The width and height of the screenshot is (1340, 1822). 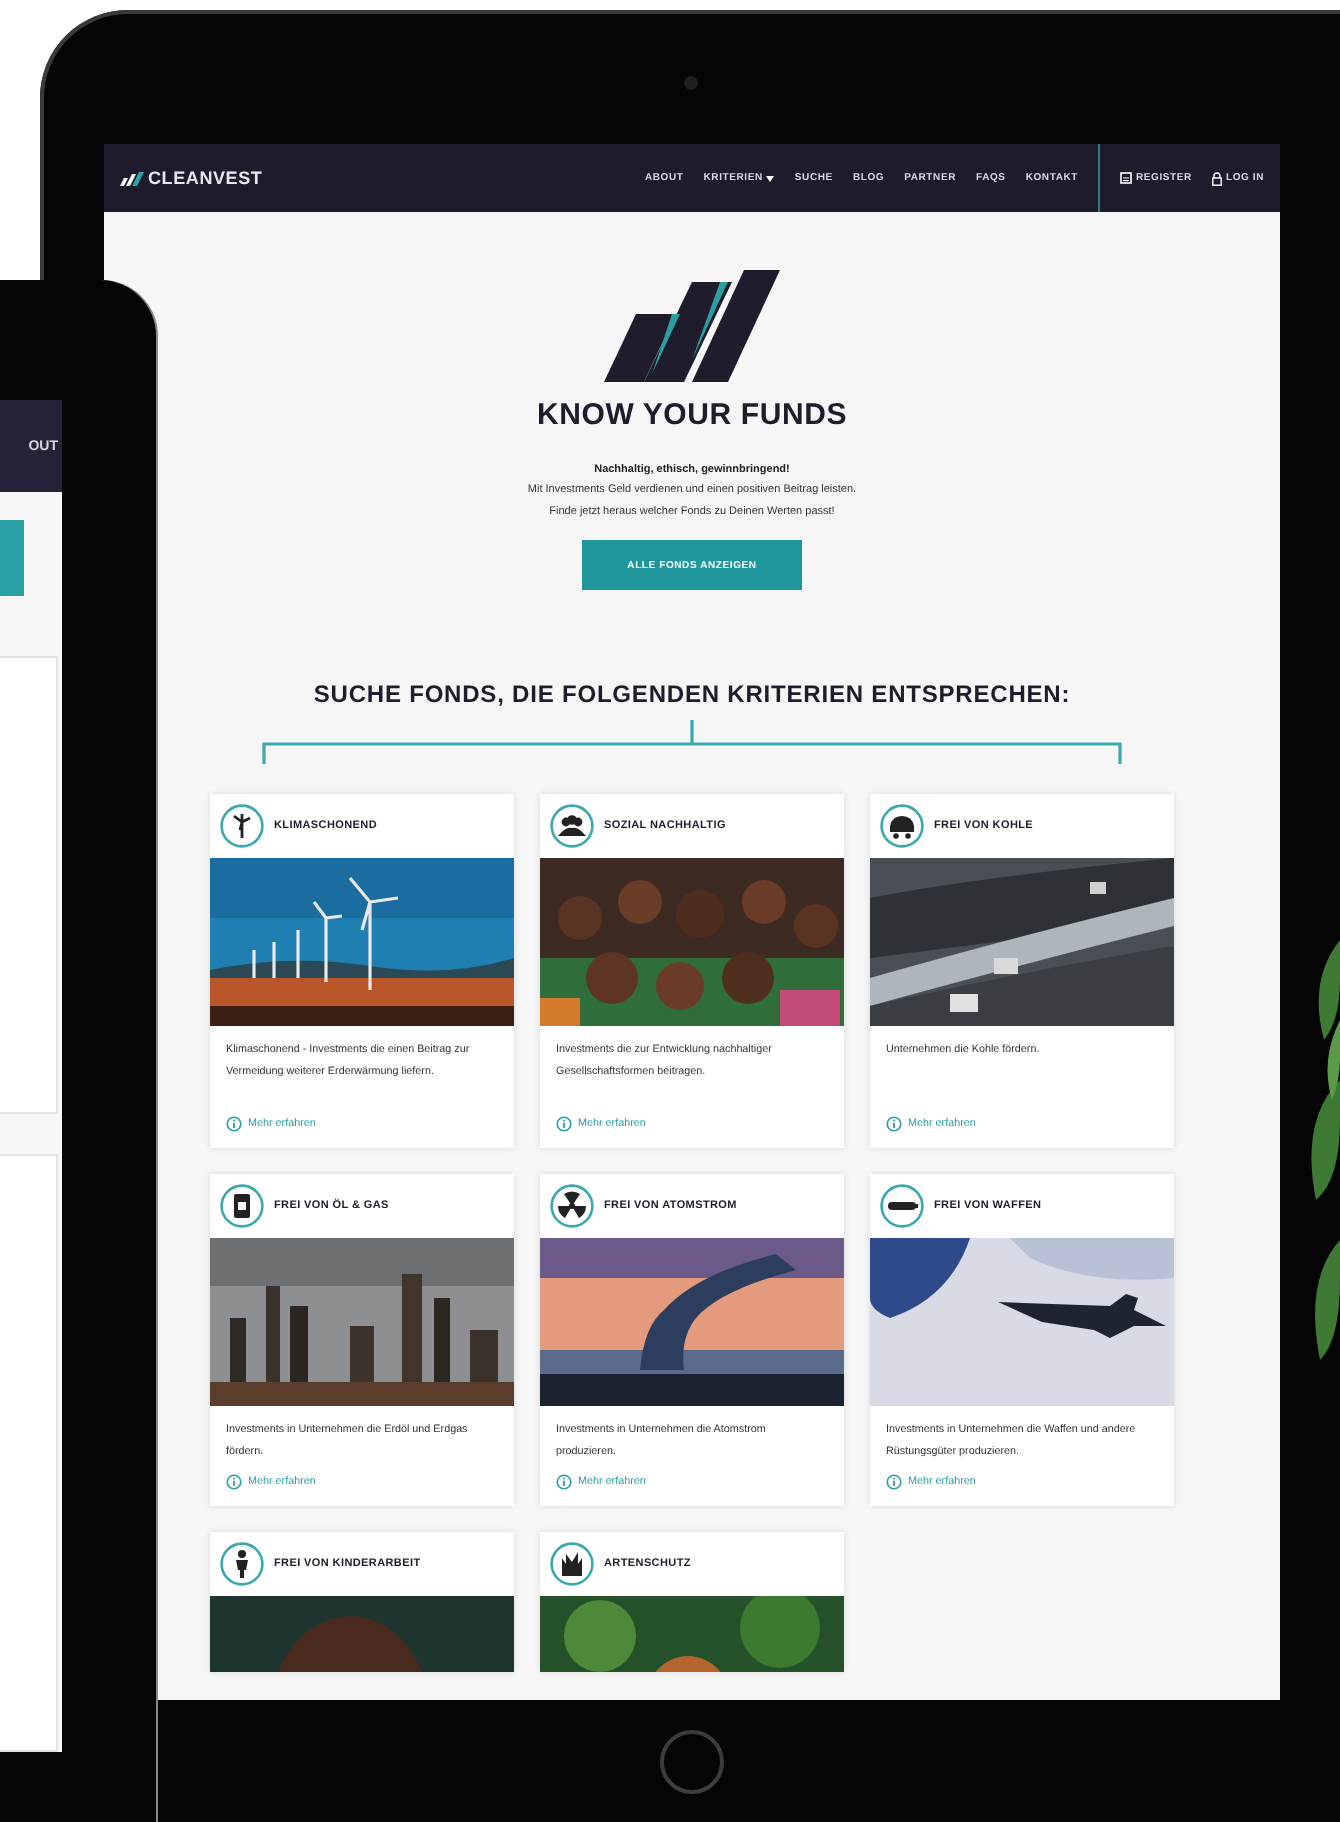 What do you see at coordinates (902, 1206) in the screenshot?
I see `bullet-icon` at bounding box center [902, 1206].